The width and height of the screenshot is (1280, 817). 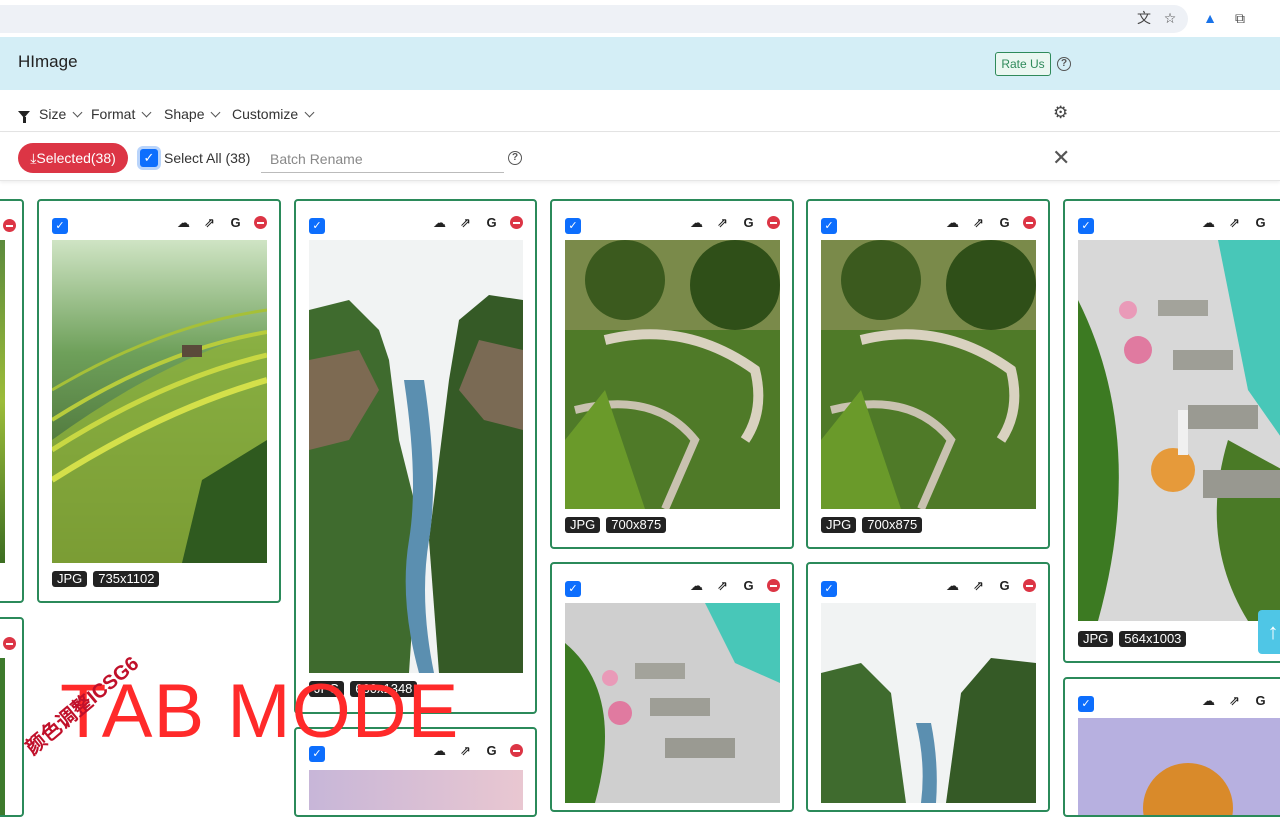 I want to click on scroll-to-top-button: ↑, so click(x=1269, y=632).